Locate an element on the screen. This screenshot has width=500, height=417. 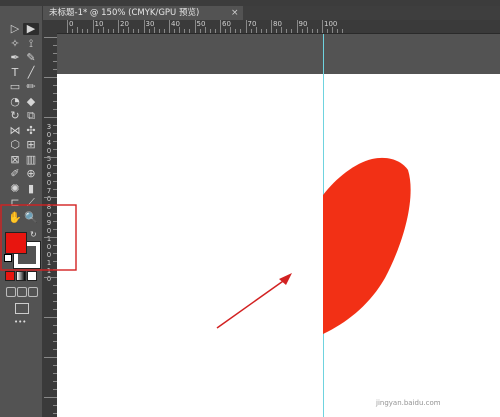
half-heart-shape is located at coordinates (367, 245).